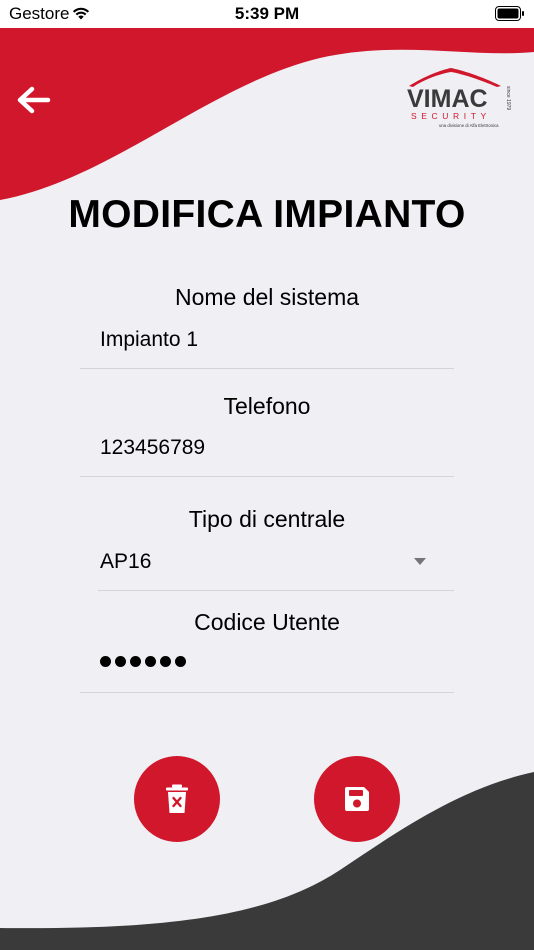  What do you see at coordinates (267, 343) in the screenshot?
I see `system-name-input` at bounding box center [267, 343].